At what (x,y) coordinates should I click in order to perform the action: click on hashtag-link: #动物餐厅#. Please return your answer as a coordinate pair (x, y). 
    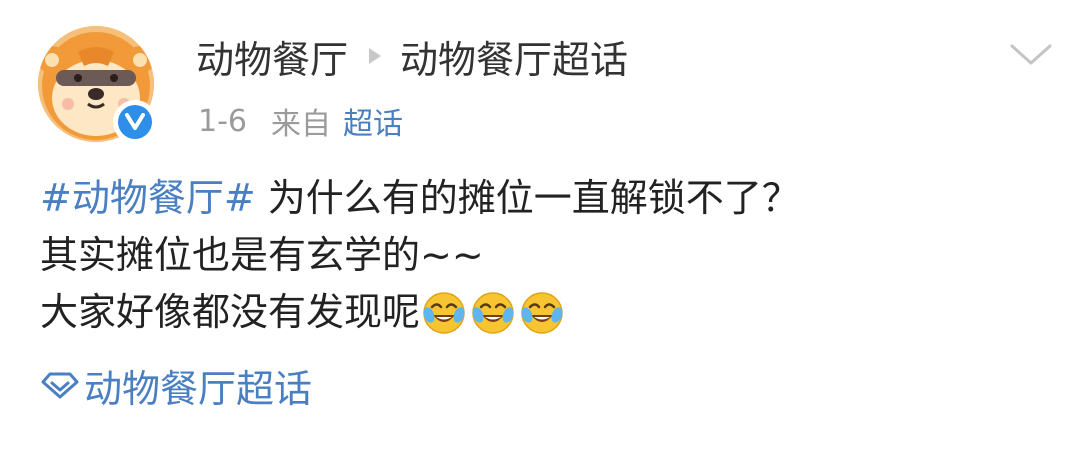
    Looking at the image, I should click on (148, 198).